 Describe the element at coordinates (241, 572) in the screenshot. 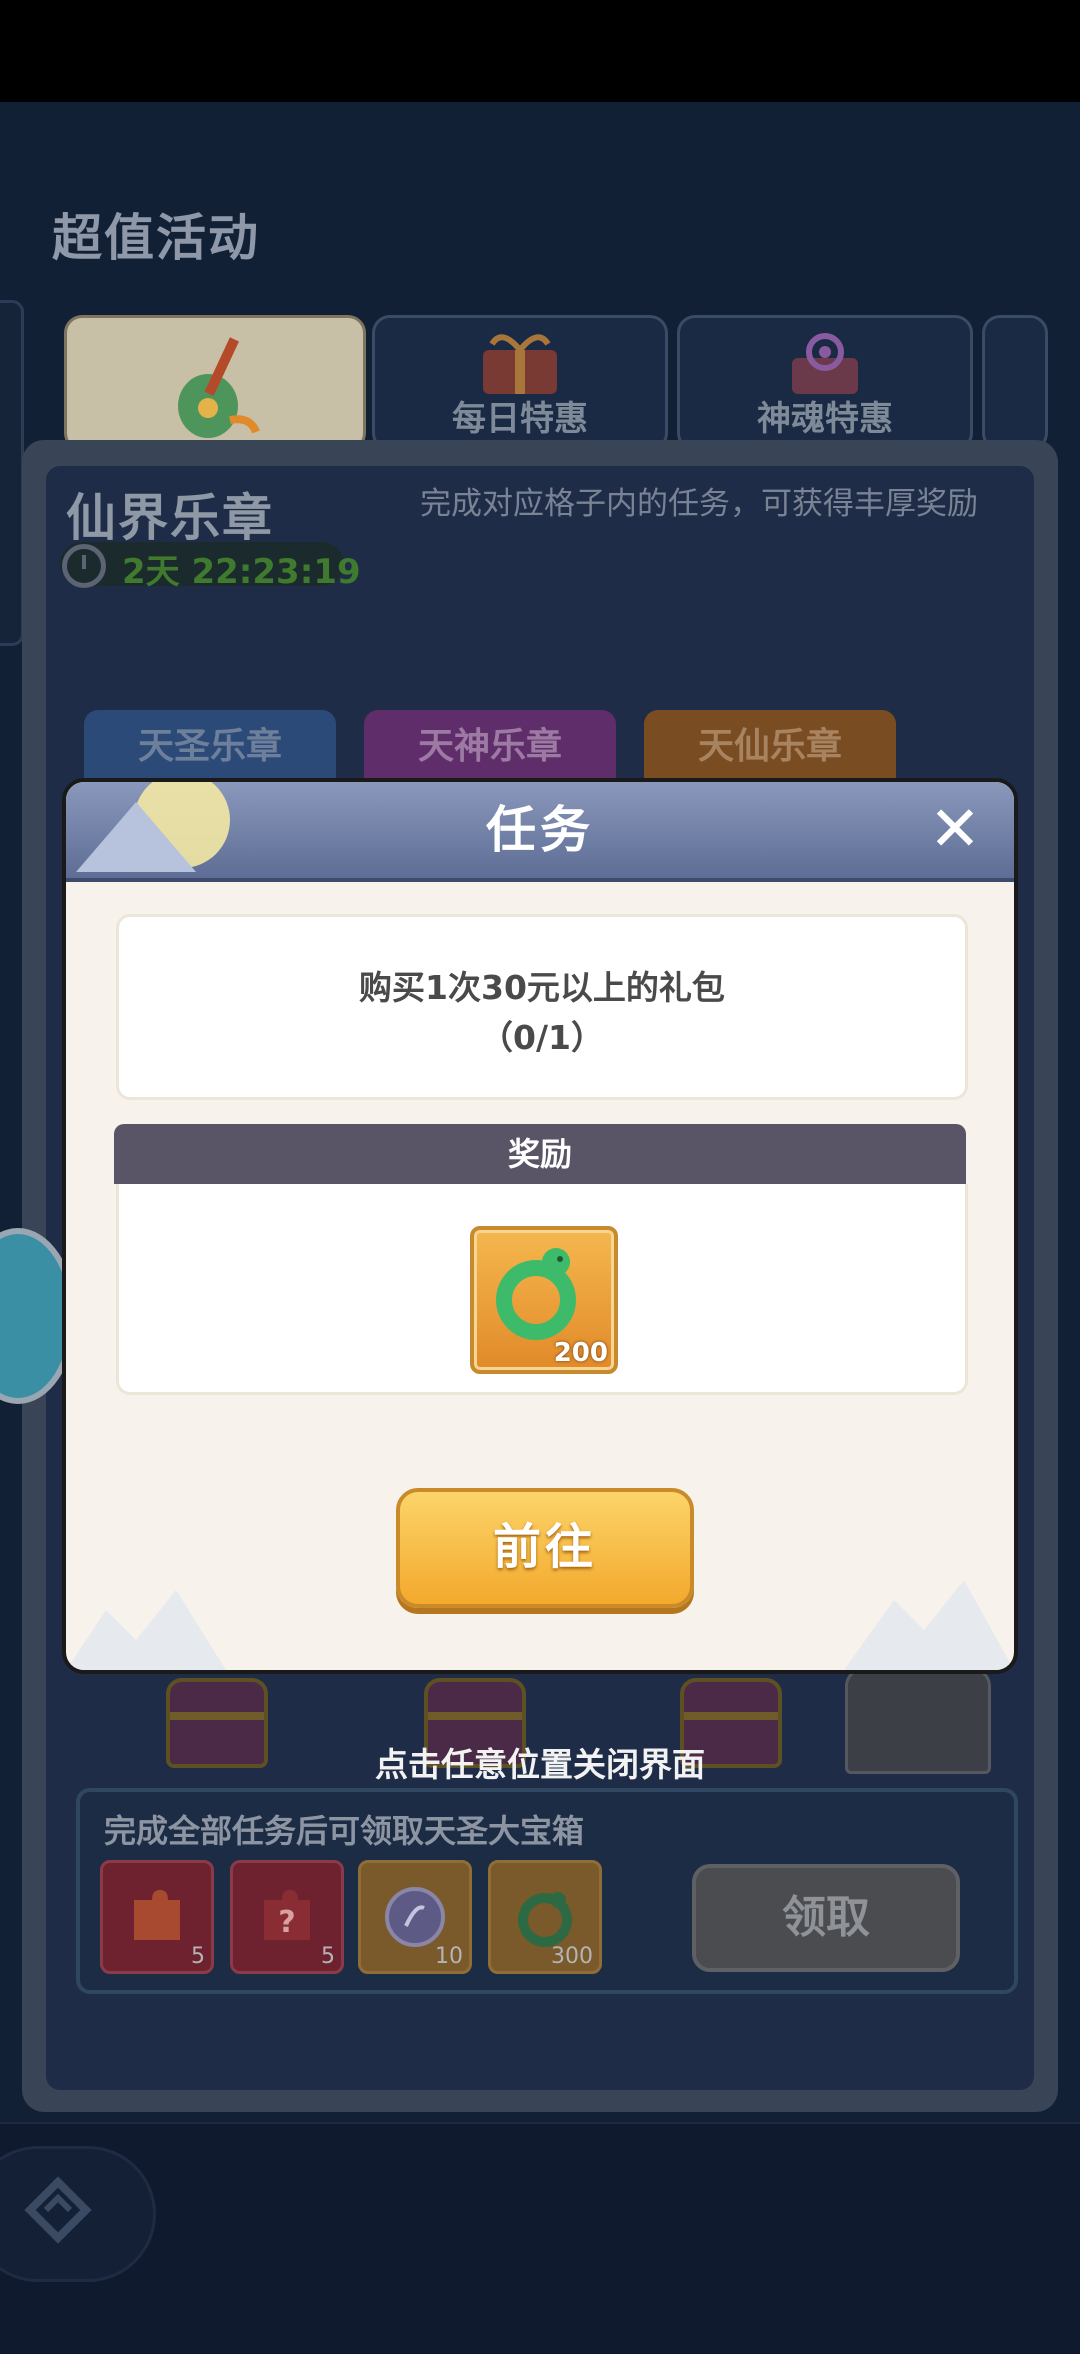

I see `event-timer: 2天 22:23:19` at that location.